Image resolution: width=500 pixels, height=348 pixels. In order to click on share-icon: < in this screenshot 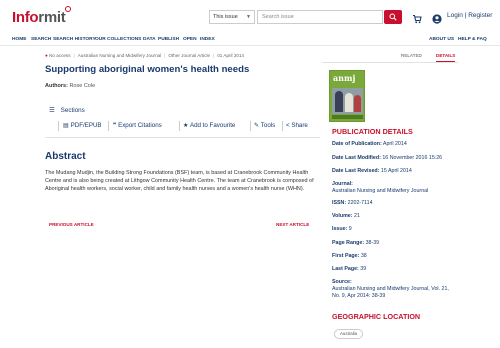, I will do `click(288, 125)`.